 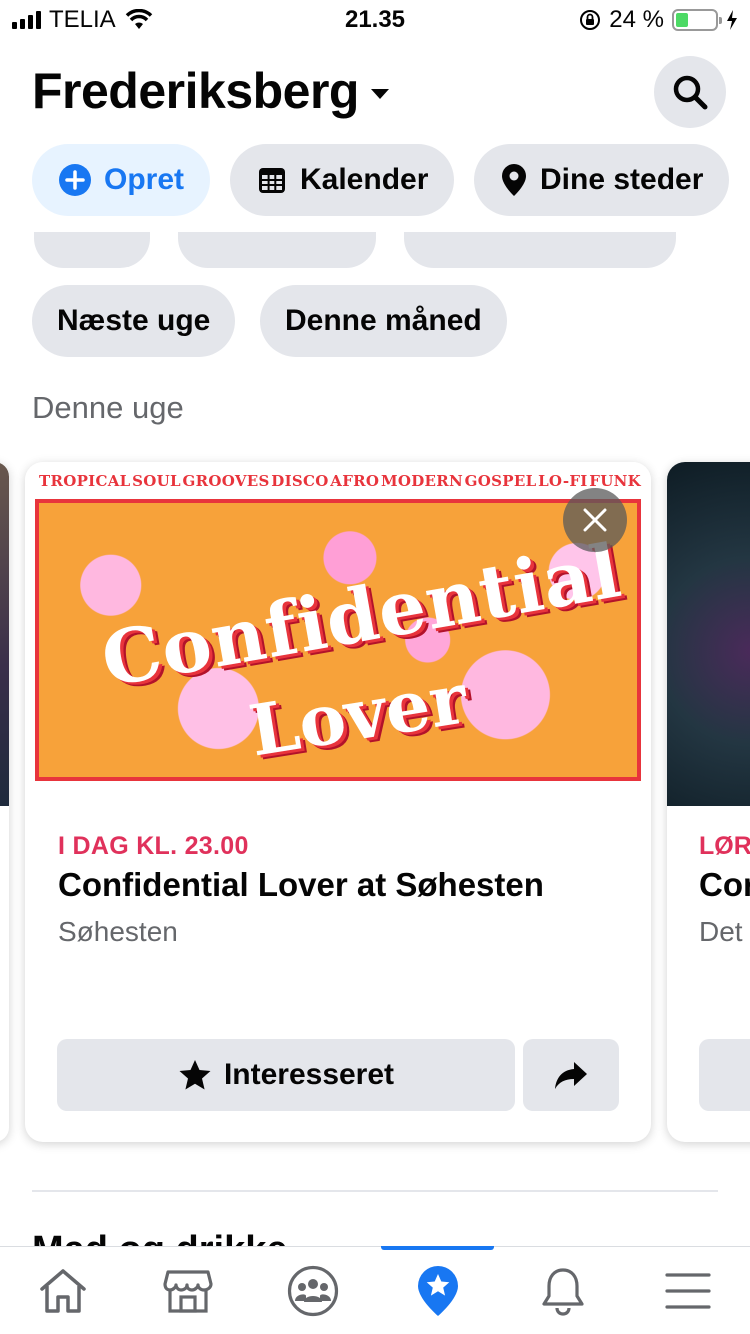 I want to click on tab-notifications, so click(x=562, y=1290).